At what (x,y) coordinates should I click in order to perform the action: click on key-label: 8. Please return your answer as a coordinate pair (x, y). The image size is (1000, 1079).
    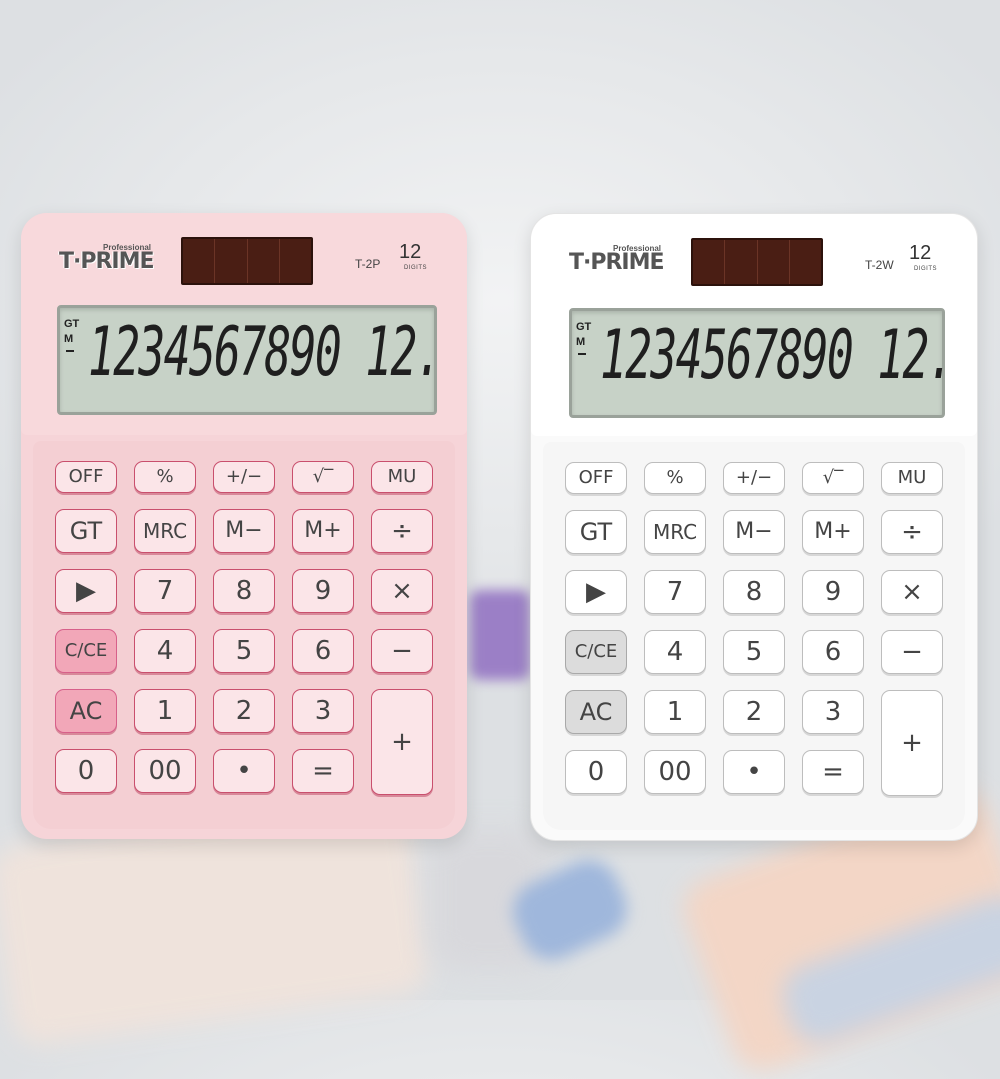
    Looking at the image, I should click on (244, 591).